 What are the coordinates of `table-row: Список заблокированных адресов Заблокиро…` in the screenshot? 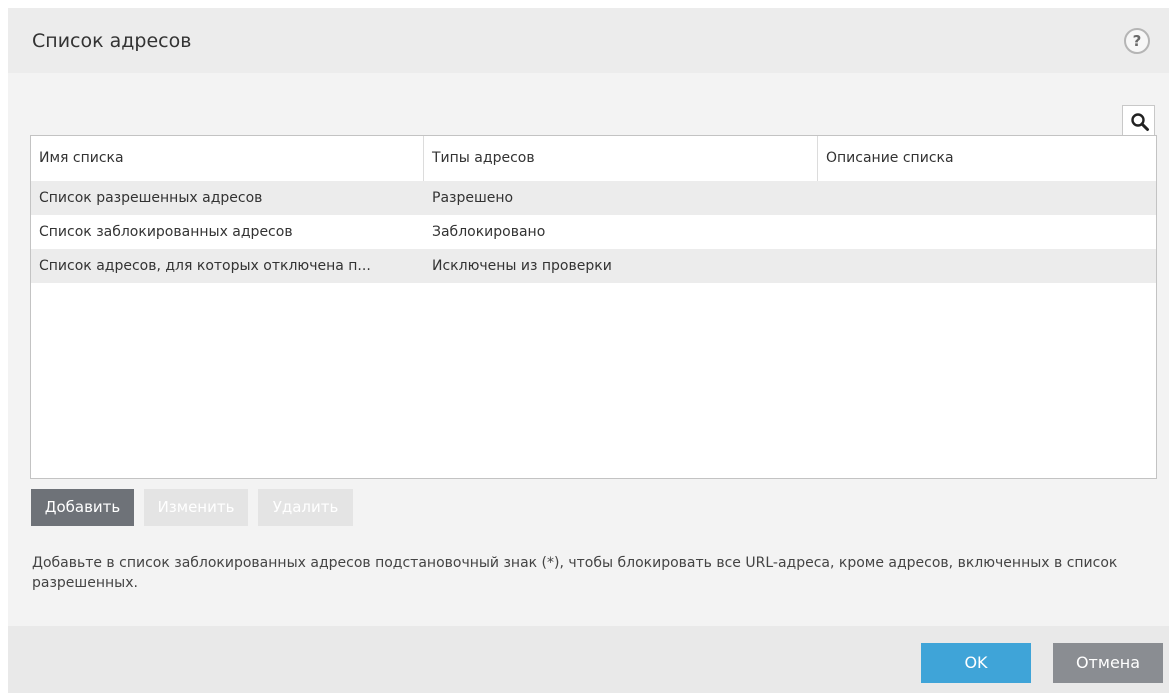 It's located at (593, 232).